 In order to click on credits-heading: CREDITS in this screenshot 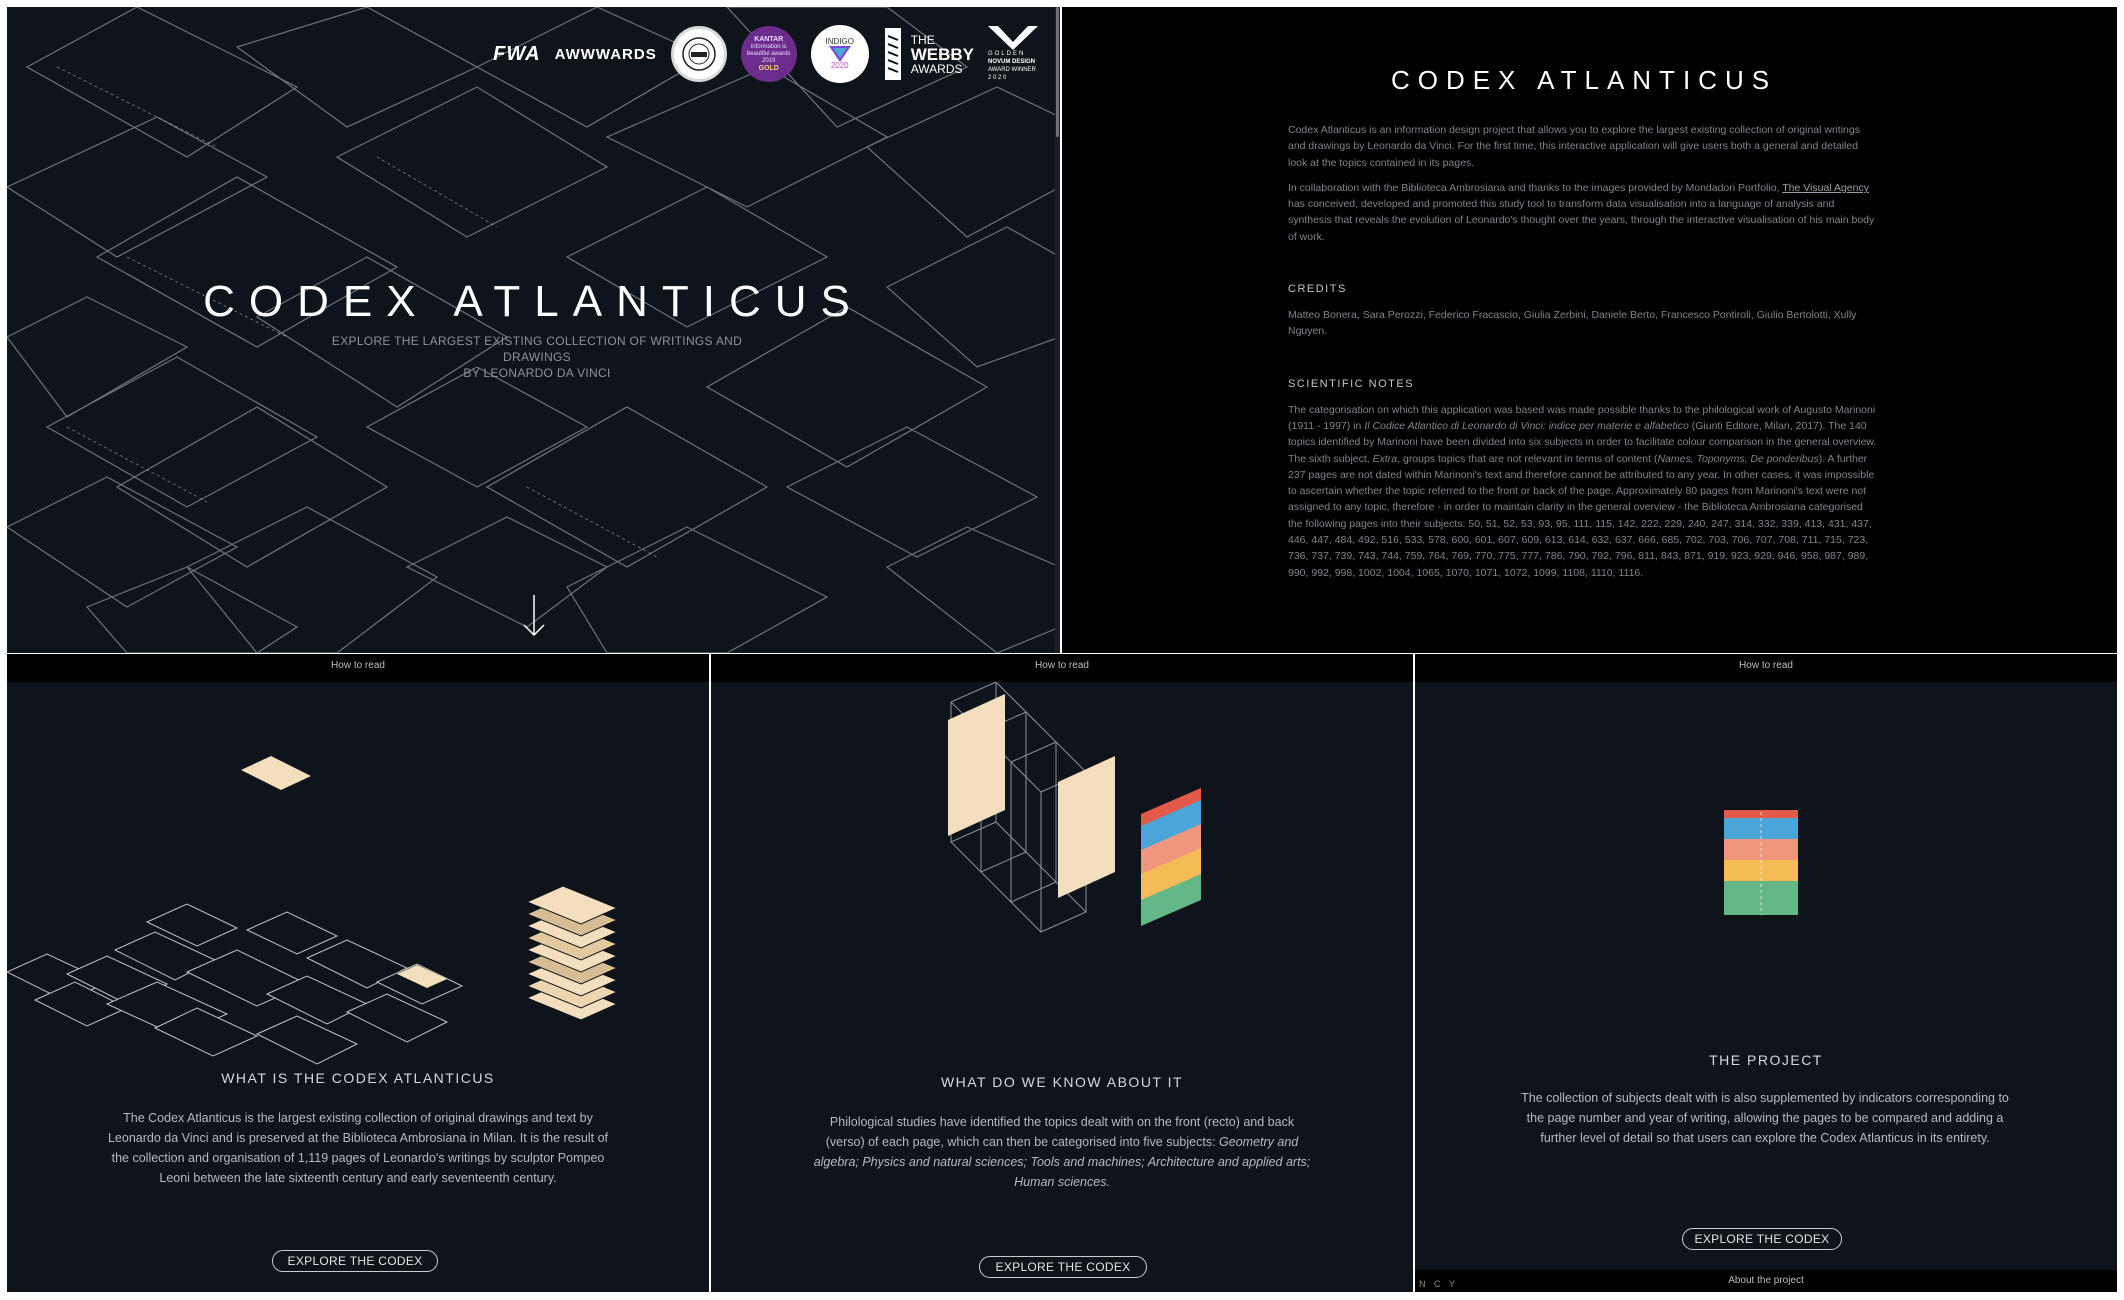, I will do `click(1317, 289)`.